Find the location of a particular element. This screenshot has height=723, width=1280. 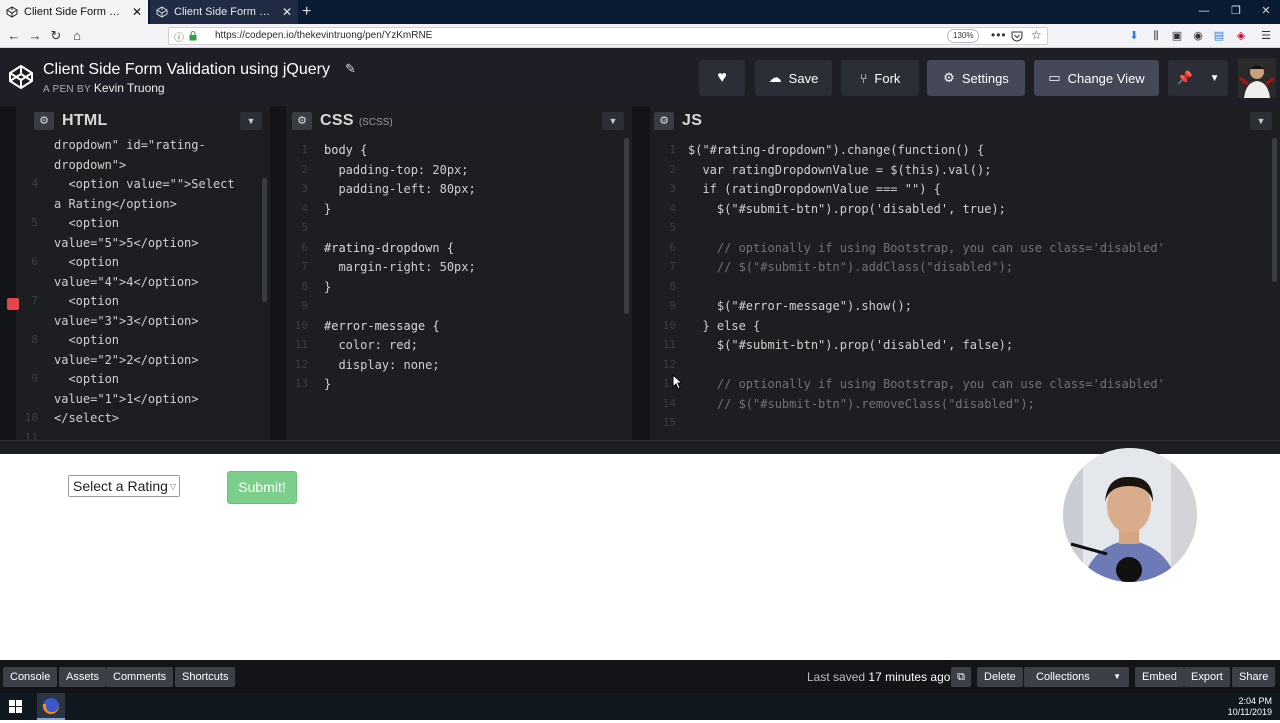

html-scrollbar is located at coordinates (264, 240).